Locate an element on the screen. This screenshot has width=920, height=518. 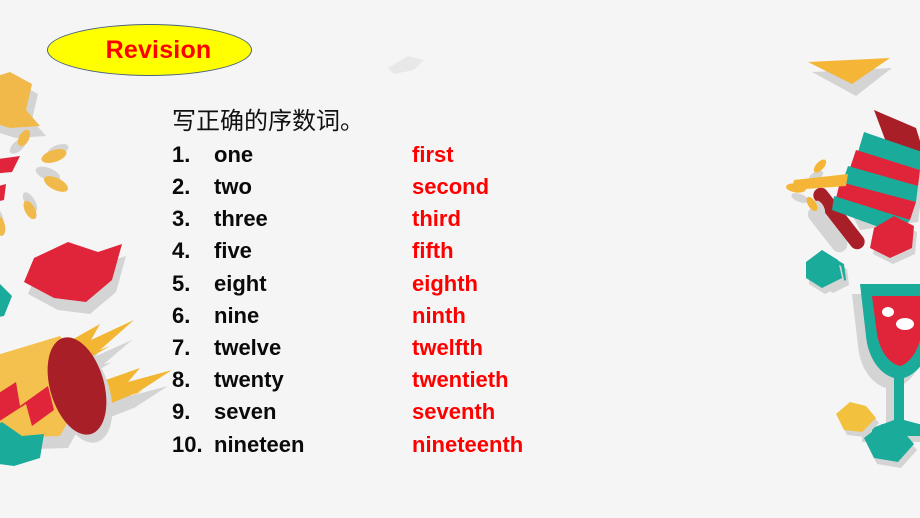
teal-star-upper-right-icon is located at coordinates (828, 272).